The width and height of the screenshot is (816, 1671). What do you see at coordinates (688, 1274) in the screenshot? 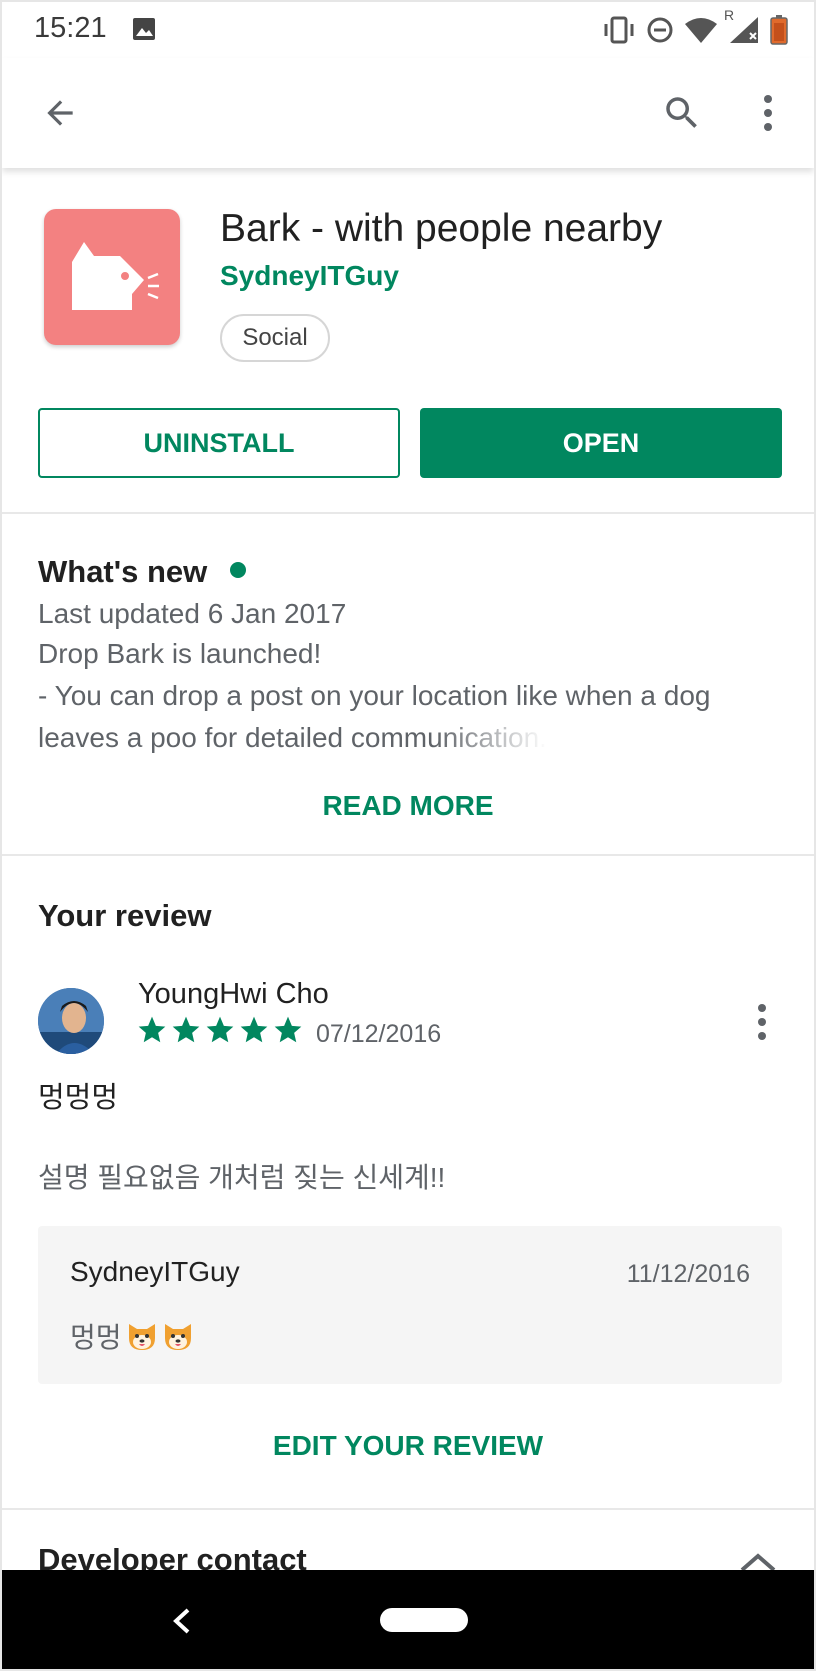
I see `reply-date: 11/12/2016` at bounding box center [688, 1274].